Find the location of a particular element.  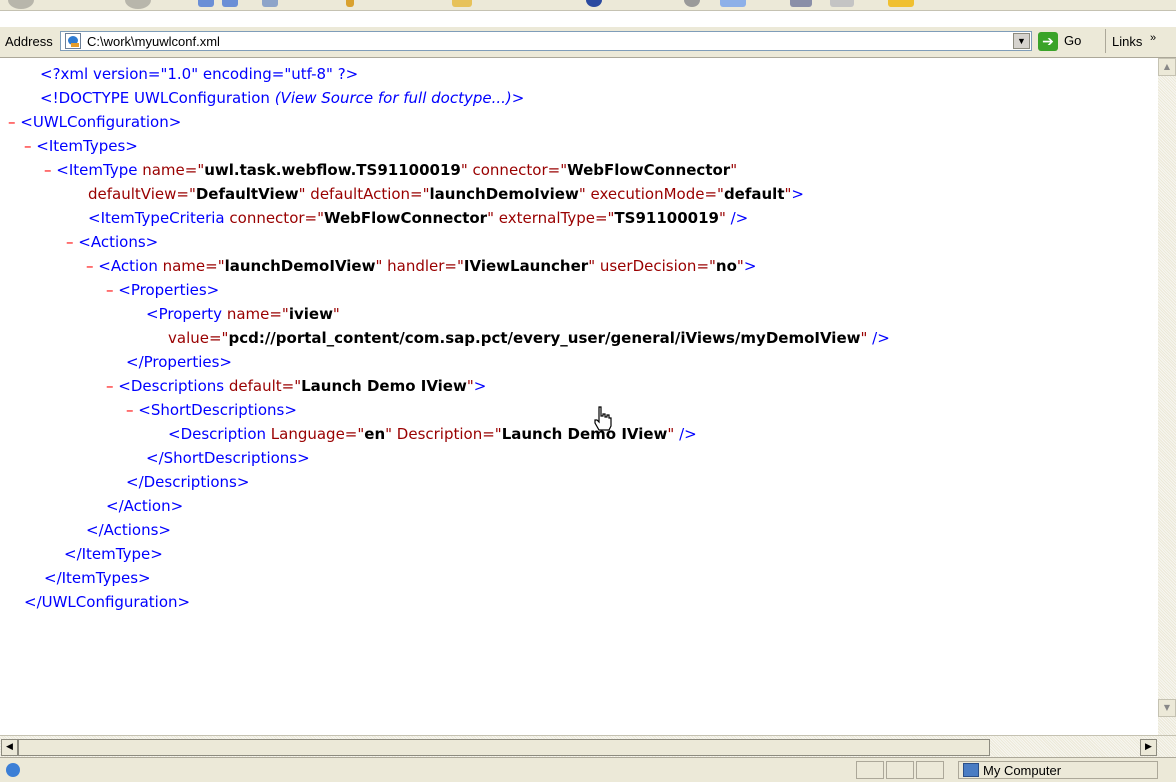

scroll-down-button: ▼ is located at coordinates (1167, 708).